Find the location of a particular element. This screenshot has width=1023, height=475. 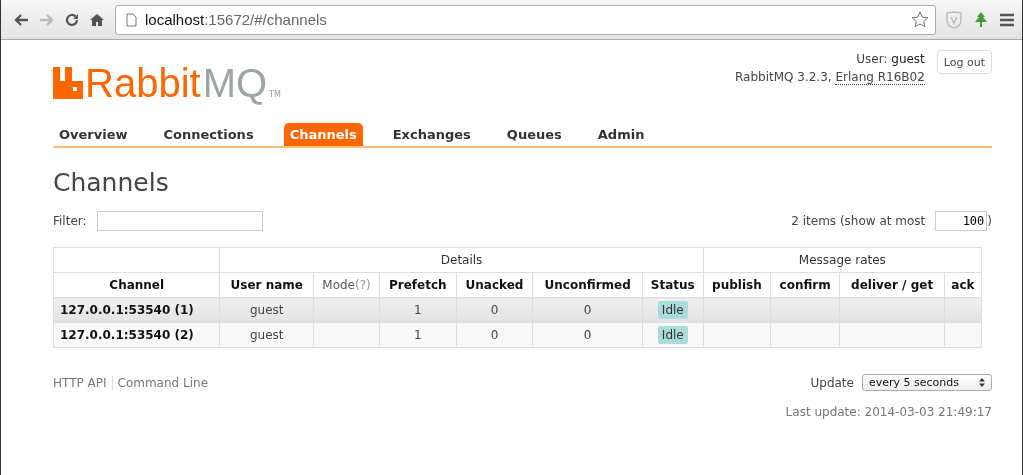

column-header: Mode(?) is located at coordinates (346, 285).